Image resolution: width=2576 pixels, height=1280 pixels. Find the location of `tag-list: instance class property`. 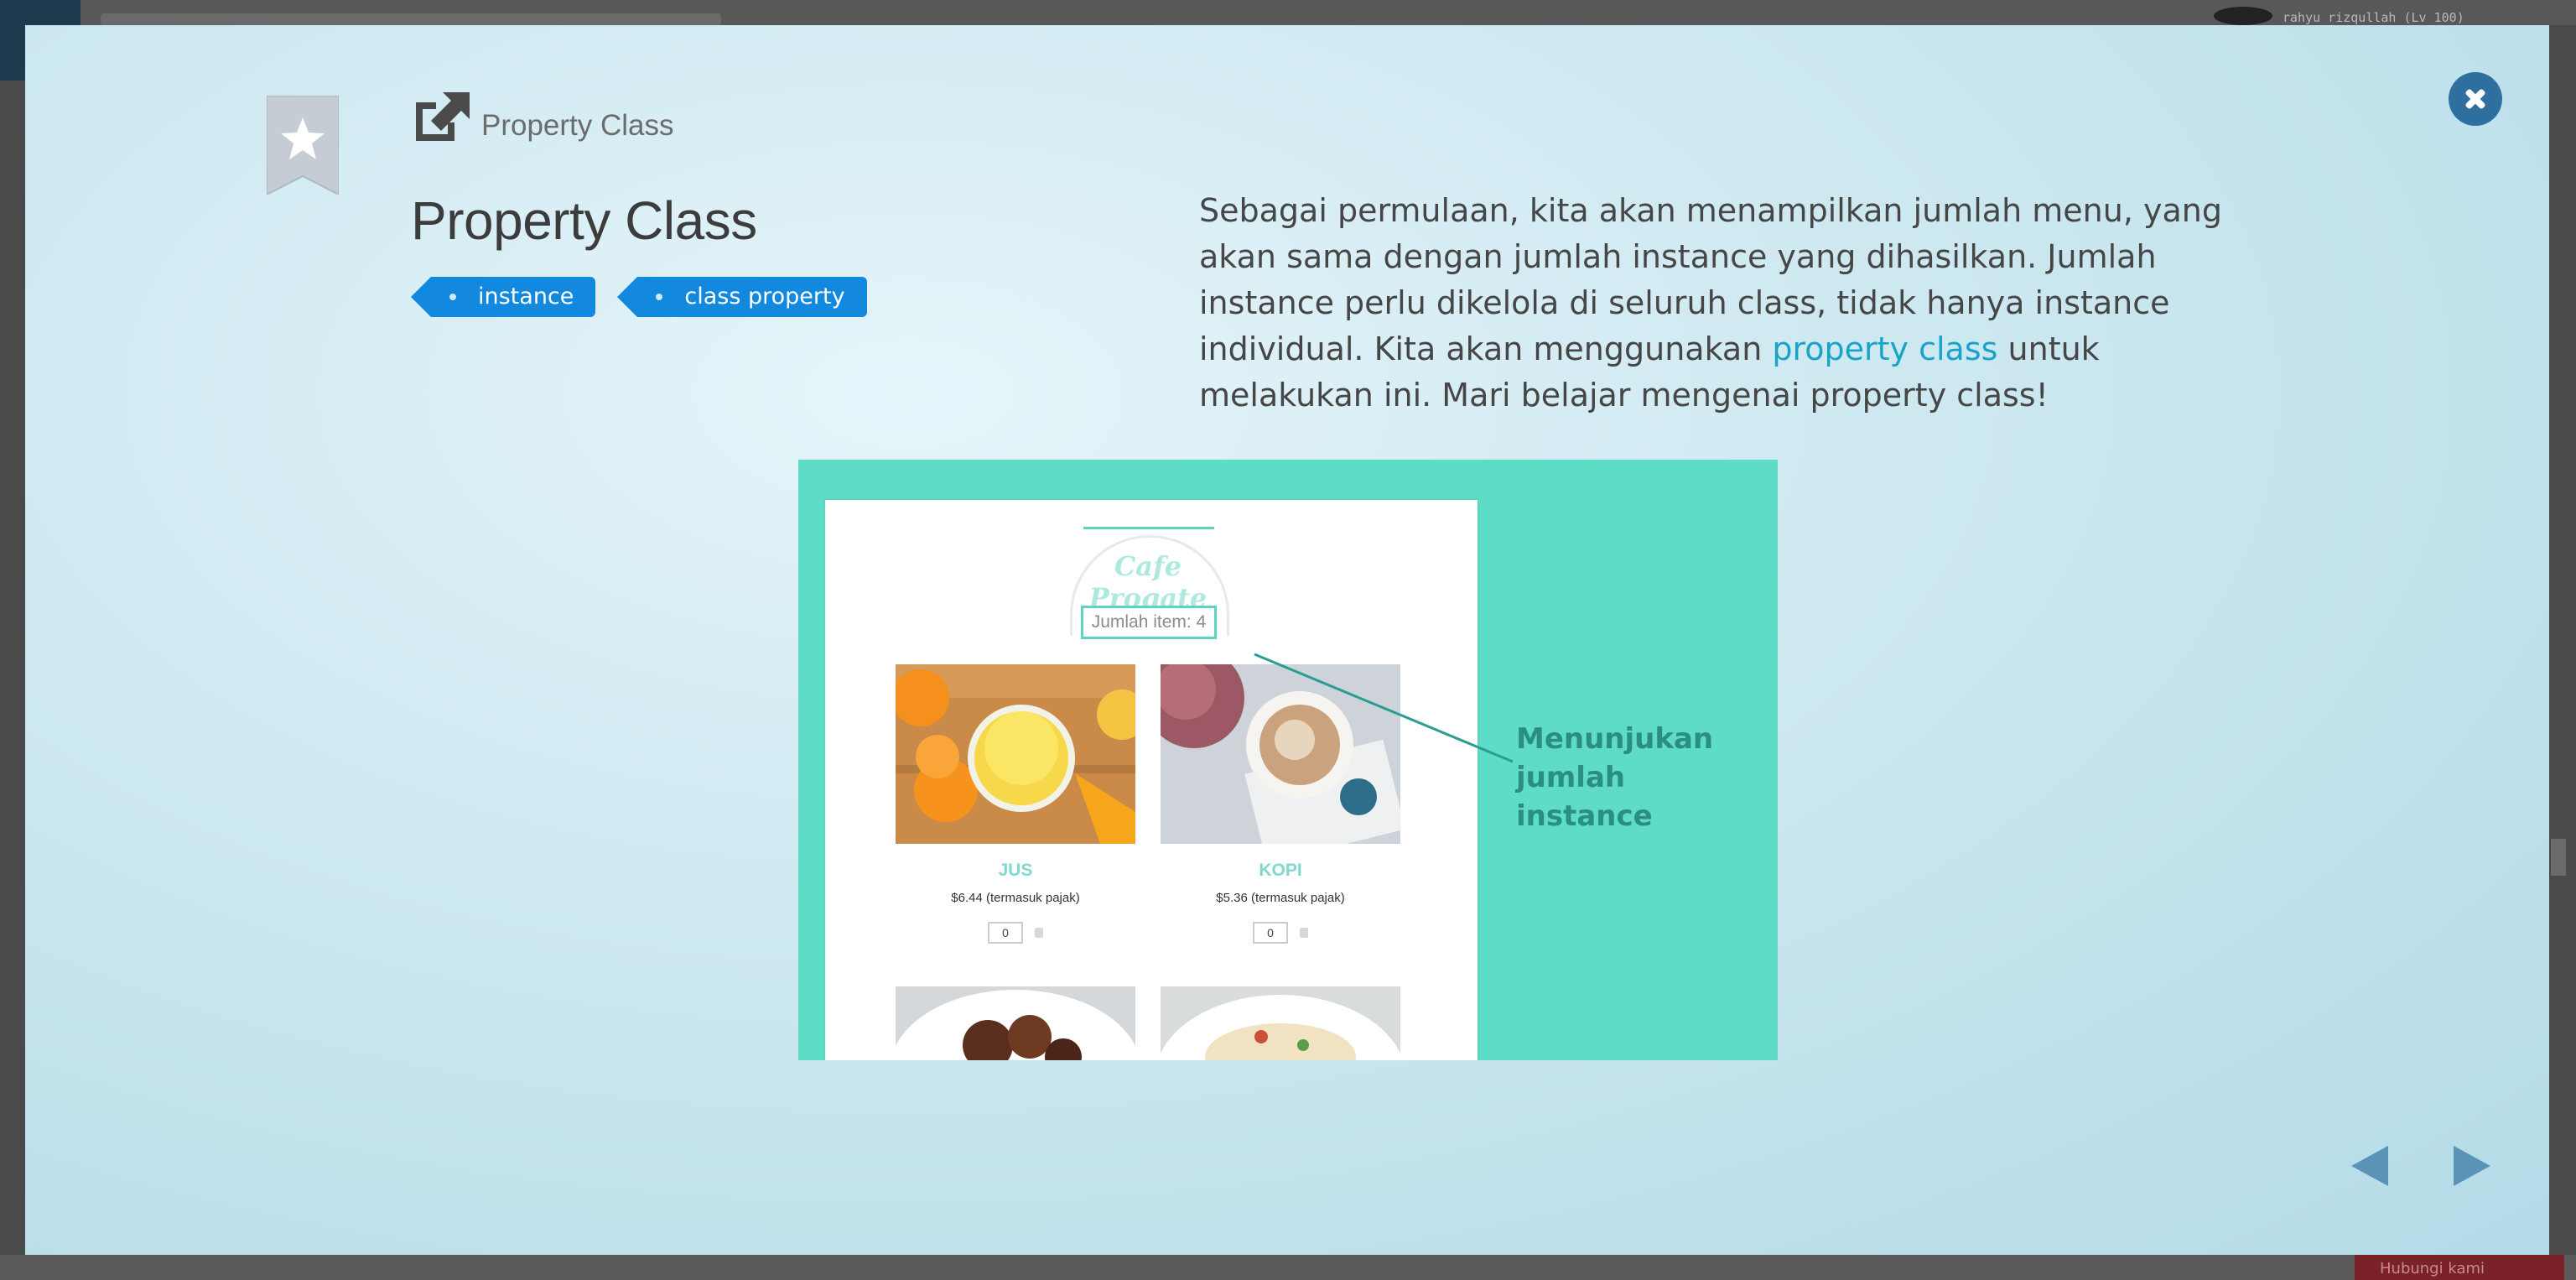

tag-list: instance class property is located at coordinates (638, 297).